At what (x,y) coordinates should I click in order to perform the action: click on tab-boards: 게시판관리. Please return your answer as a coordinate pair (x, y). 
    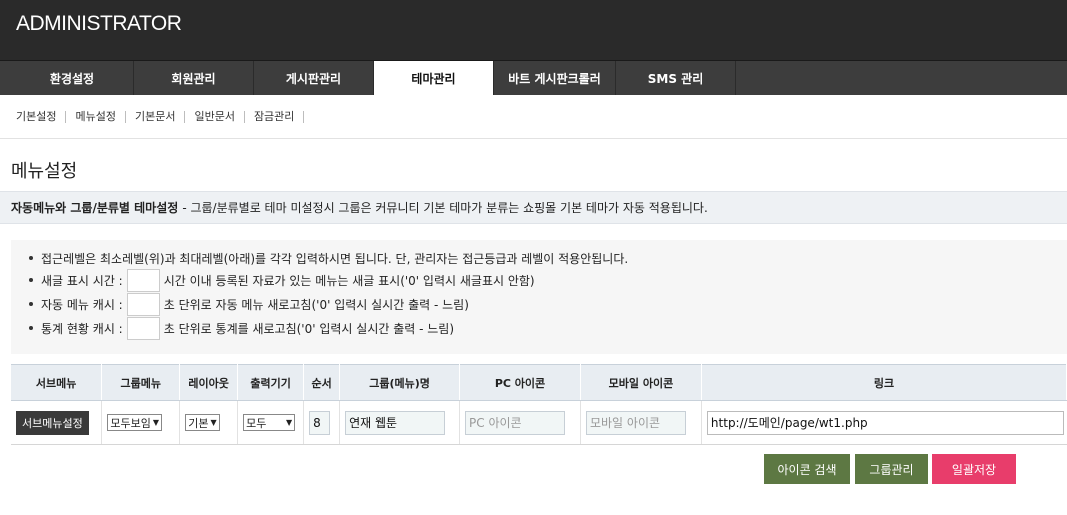
    Looking at the image, I should click on (314, 78).